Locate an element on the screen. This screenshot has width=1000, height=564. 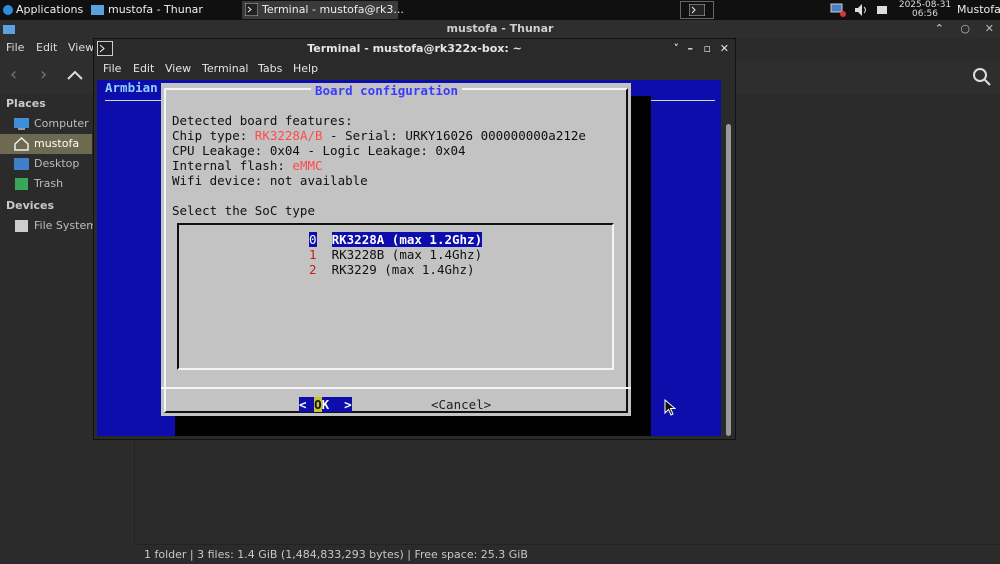
thunar-app-icon is located at coordinates (9, 29).